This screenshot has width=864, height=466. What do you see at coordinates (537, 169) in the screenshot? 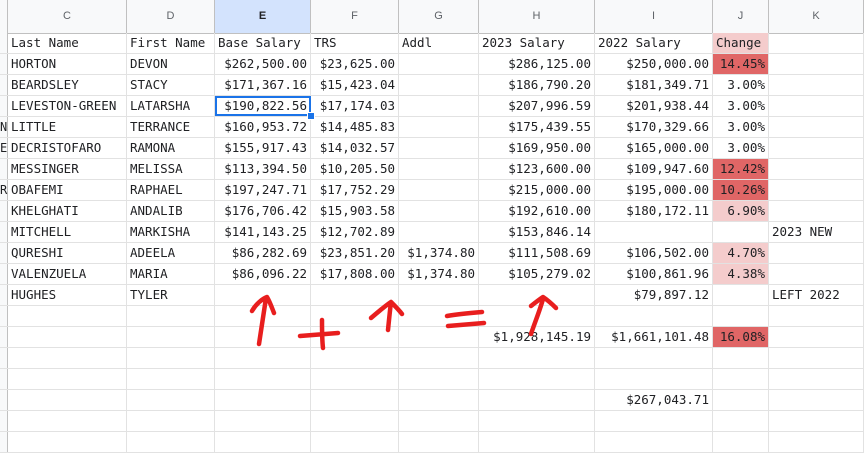
I see `salary-2023-cell: $123,600.00` at bounding box center [537, 169].